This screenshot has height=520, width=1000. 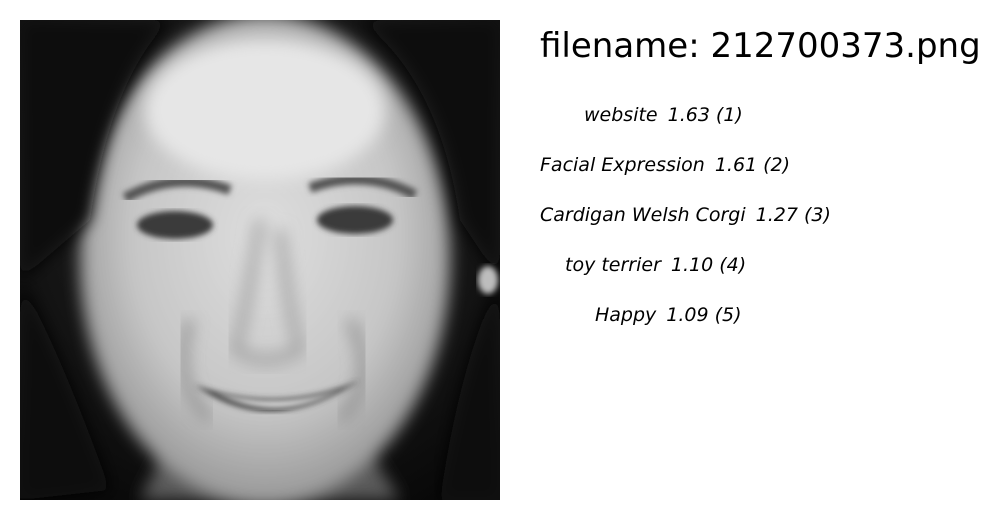 What do you see at coordinates (776, 215) in the screenshot?
I see `prediction-score: 1.27` at bounding box center [776, 215].